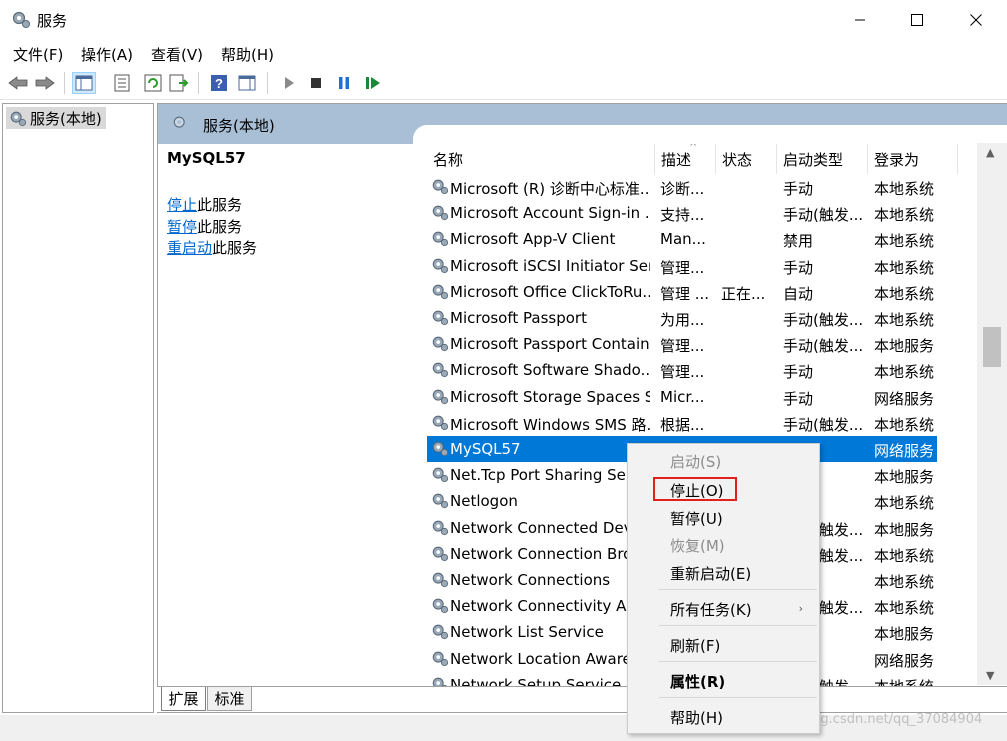 Image resolution: width=1007 pixels, height=741 pixels. What do you see at coordinates (582, 699) in the screenshot?
I see `view-tabs: 扩展 标准` at bounding box center [582, 699].